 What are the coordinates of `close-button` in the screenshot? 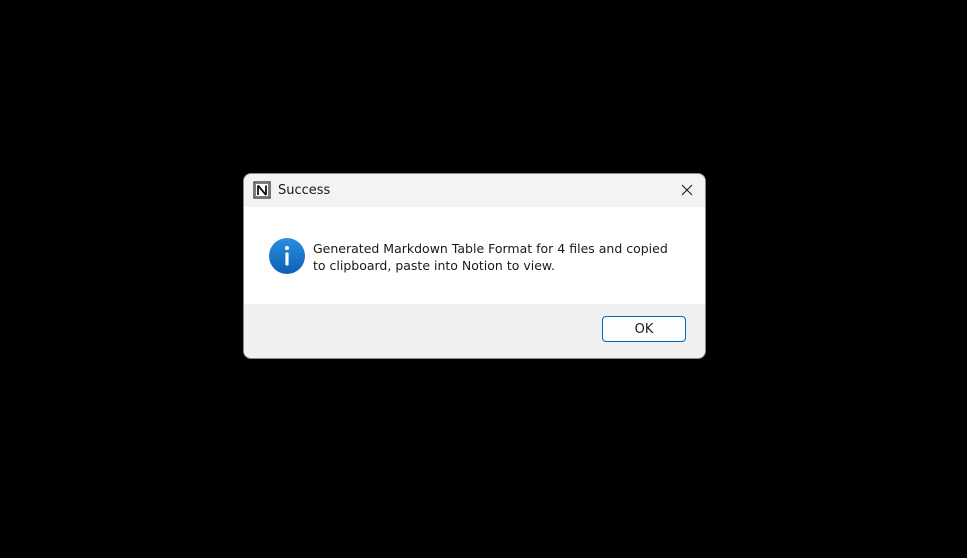 It's located at (687, 190).